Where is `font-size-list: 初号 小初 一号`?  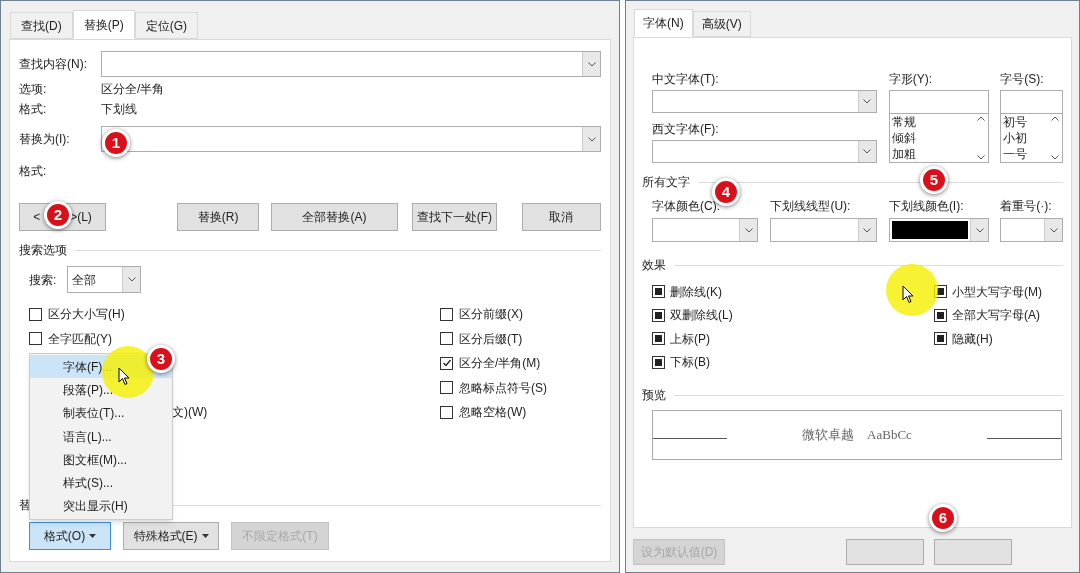 font-size-list: 初号 小初 一号 is located at coordinates (1031, 138).